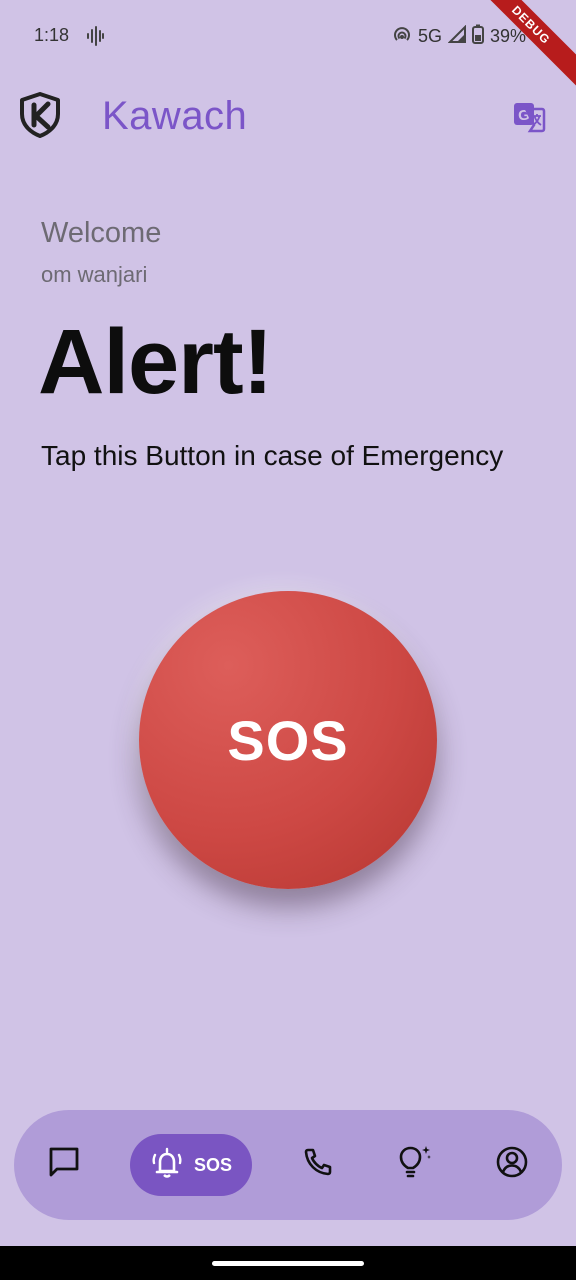  I want to click on status-indicators: 5G 39%, so click(459, 36).